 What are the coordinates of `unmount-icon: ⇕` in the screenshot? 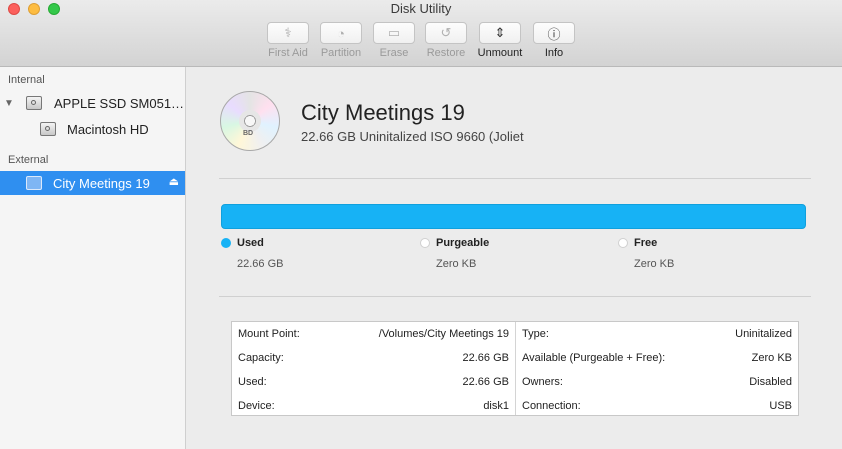 It's located at (500, 32).